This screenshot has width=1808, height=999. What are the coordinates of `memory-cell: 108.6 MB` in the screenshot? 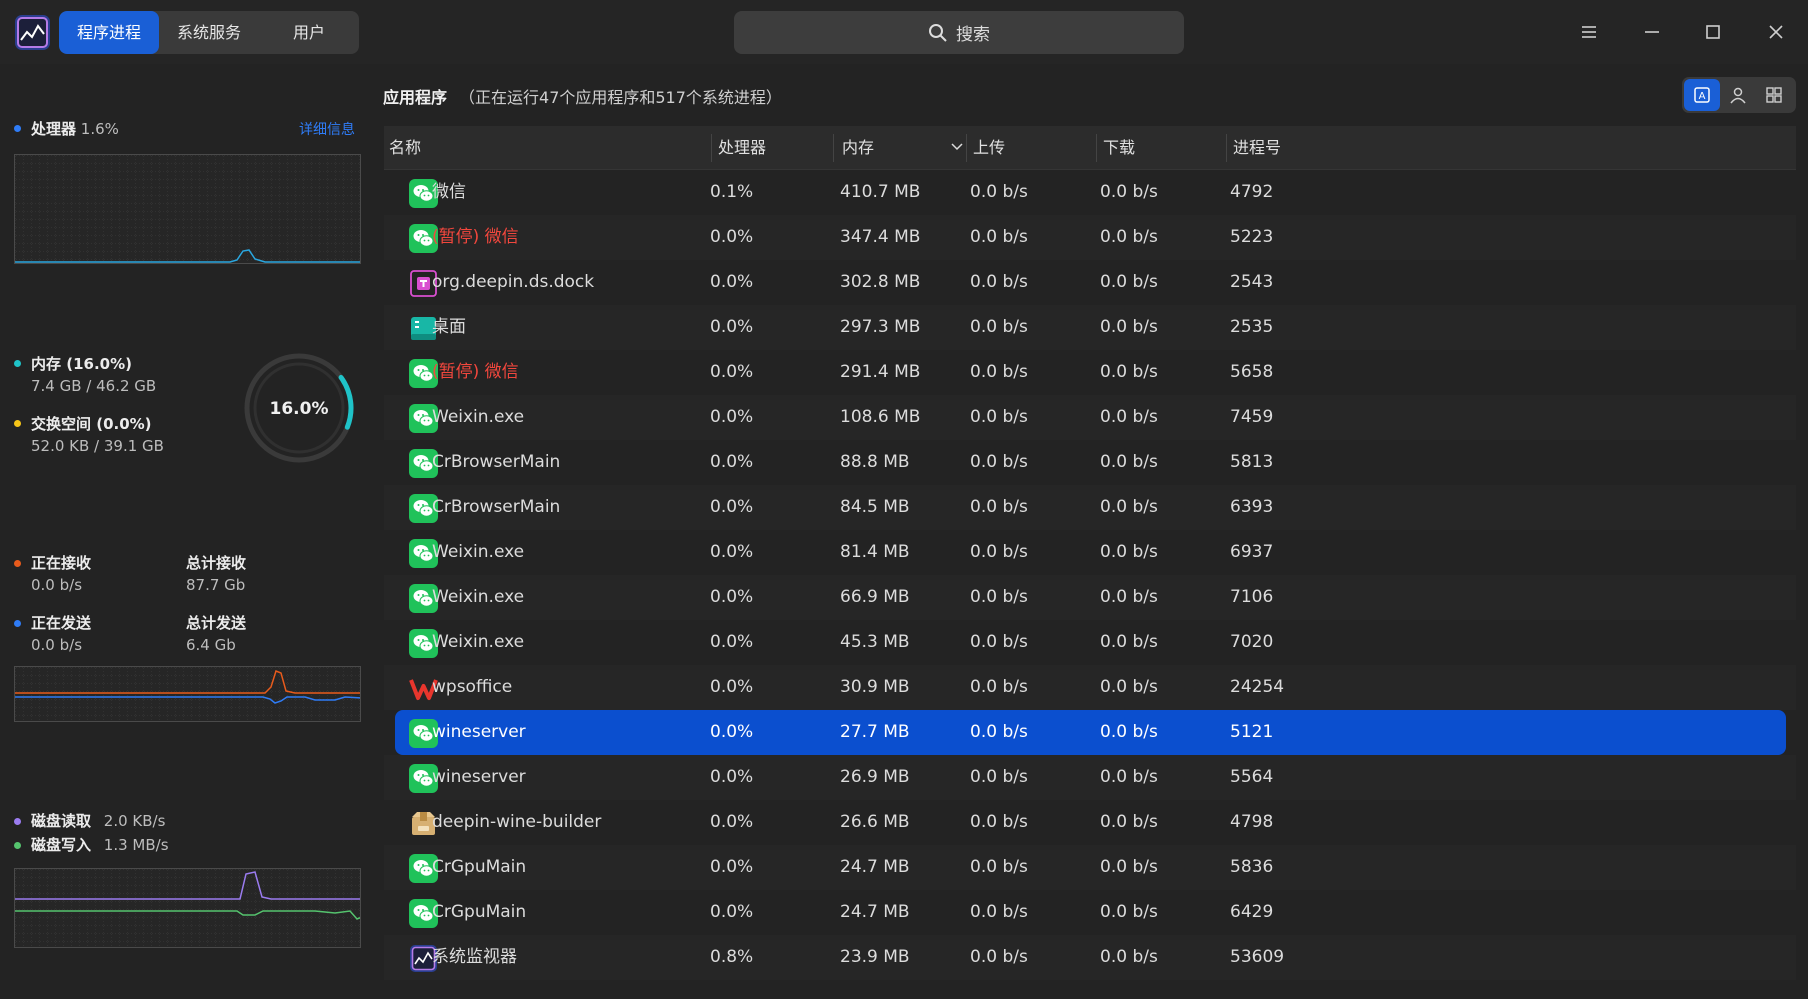 It's located at (880, 417).